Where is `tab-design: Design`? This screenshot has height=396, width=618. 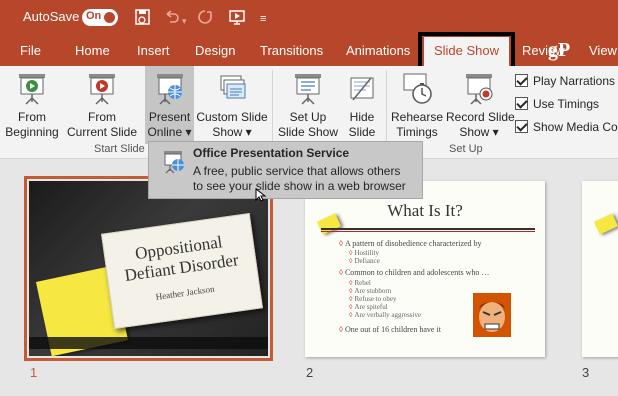
tab-design: Design is located at coordinates (215, 50).